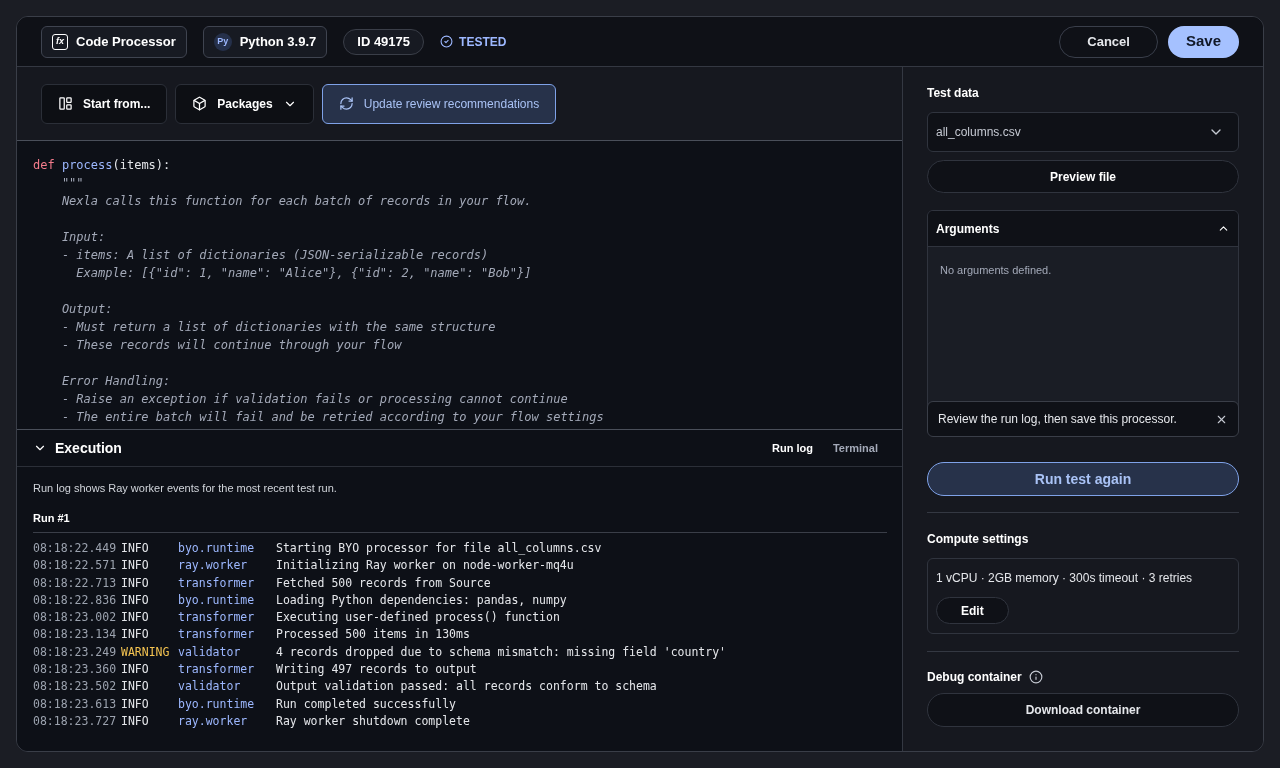 This screenshot has height=768, width=1280. What do you see at coordinates (1083, 710) in the screenshot?
I see `download-container-button: Download container` at bounding box center [1083, 710].